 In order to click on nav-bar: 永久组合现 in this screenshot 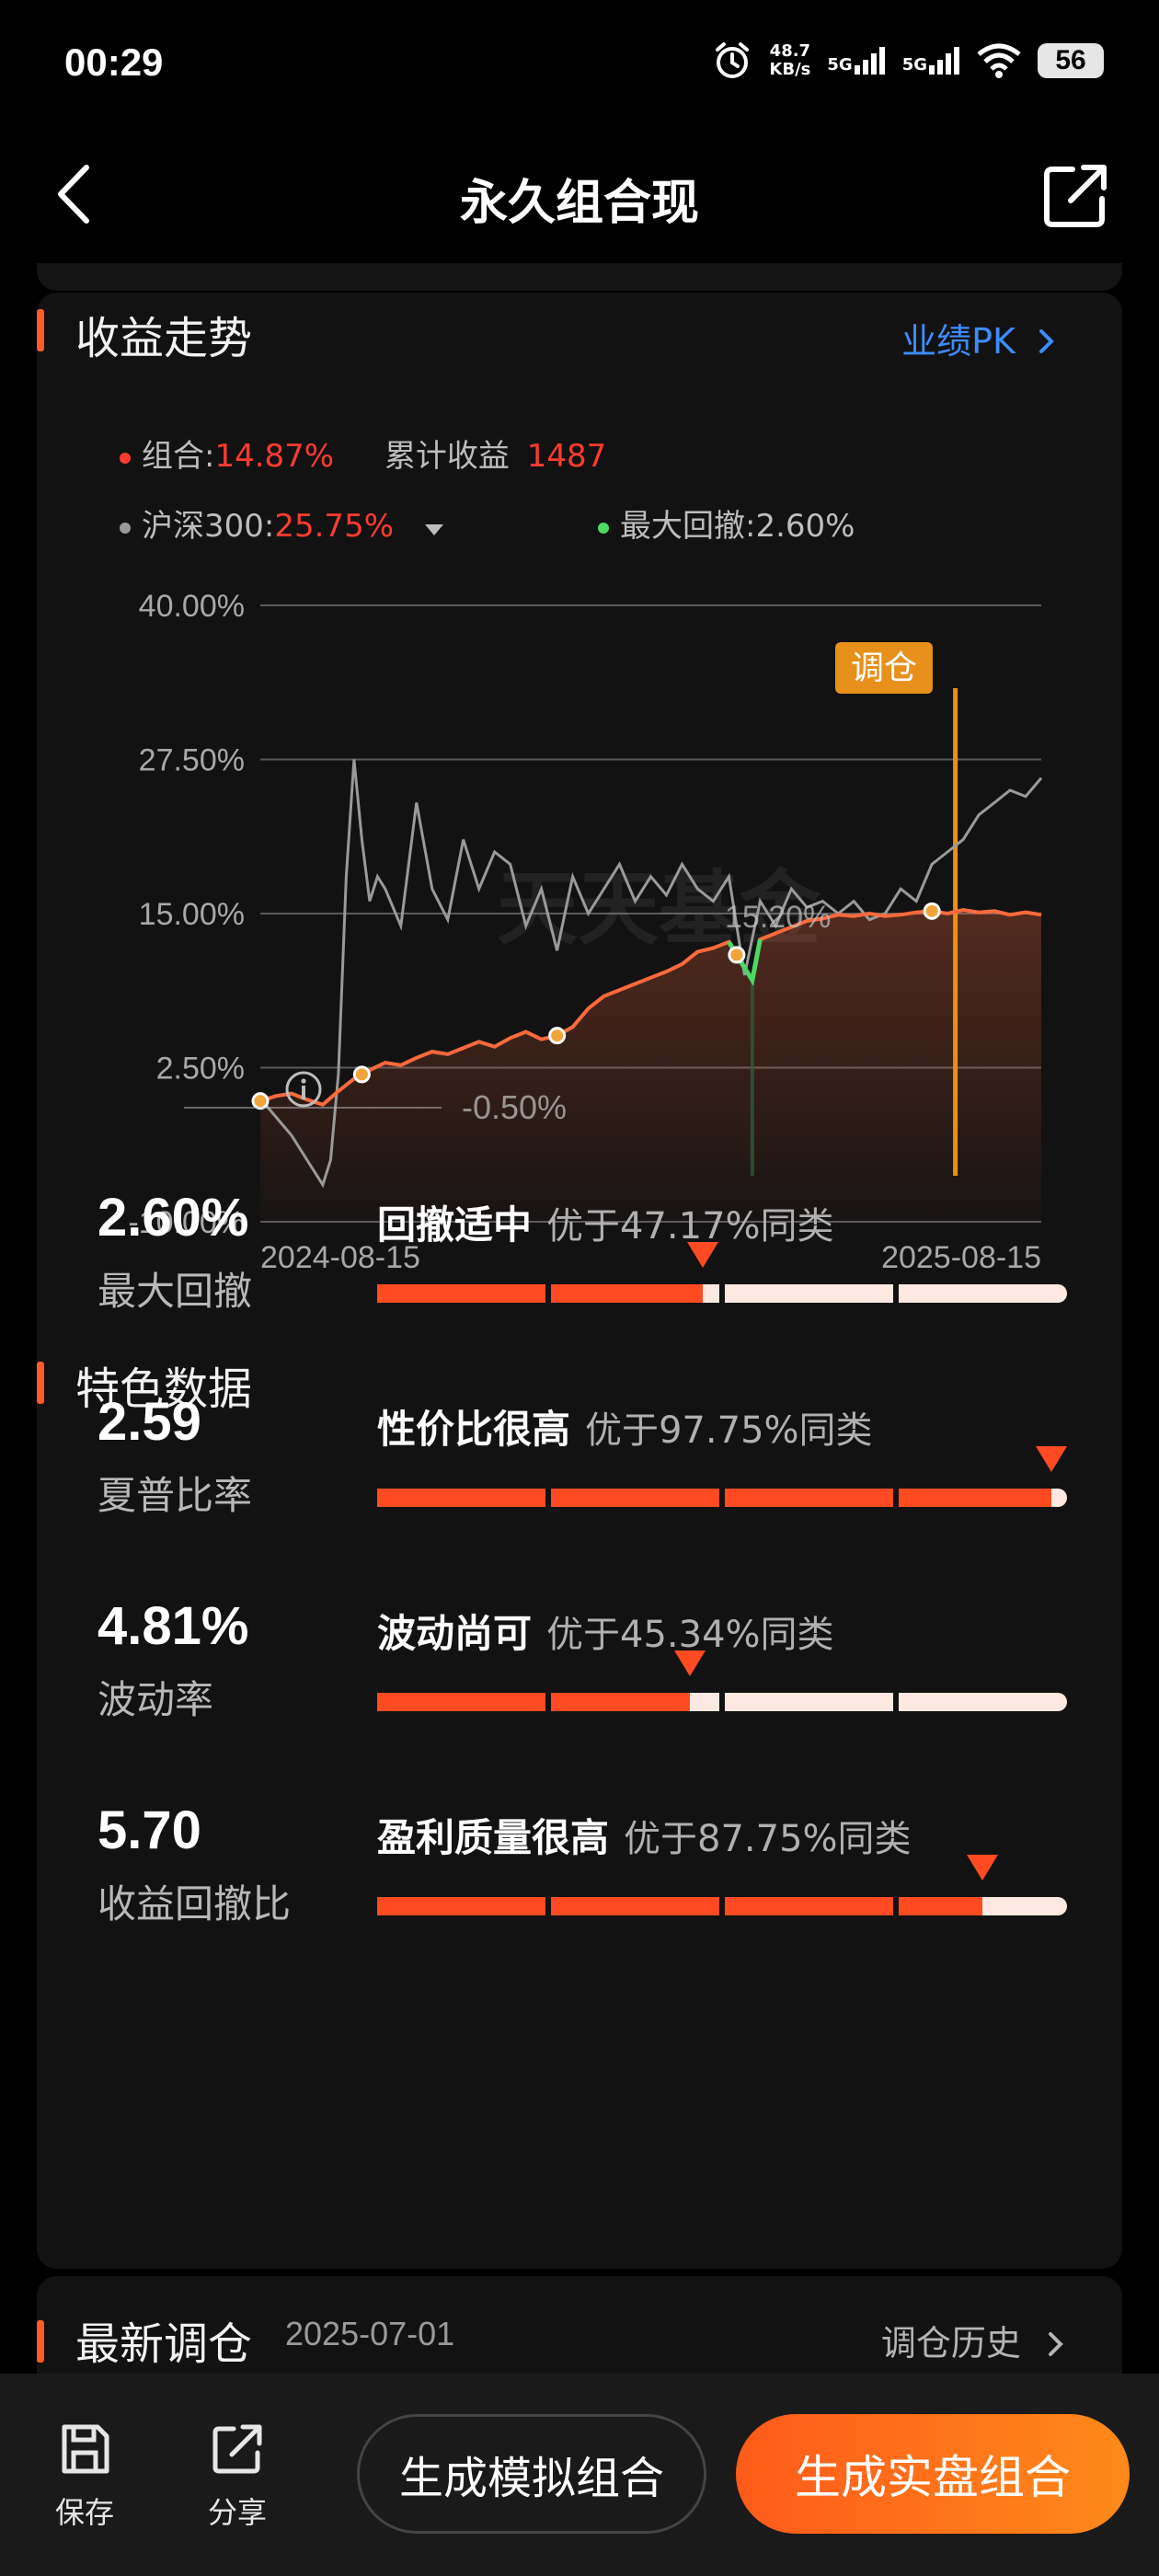, I will do `click(579, 198)`.